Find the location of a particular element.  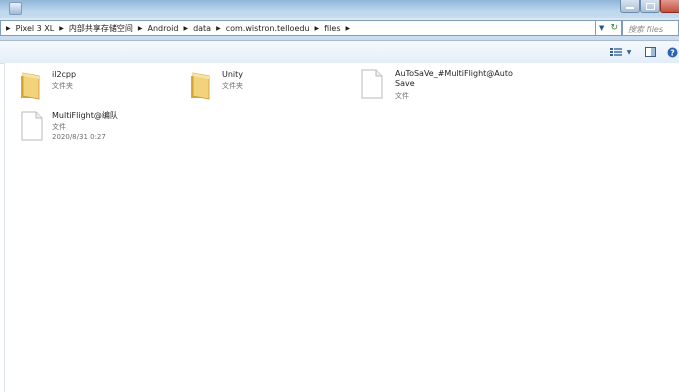

search-input: 搜索 files is located at coordinates (650, 28).